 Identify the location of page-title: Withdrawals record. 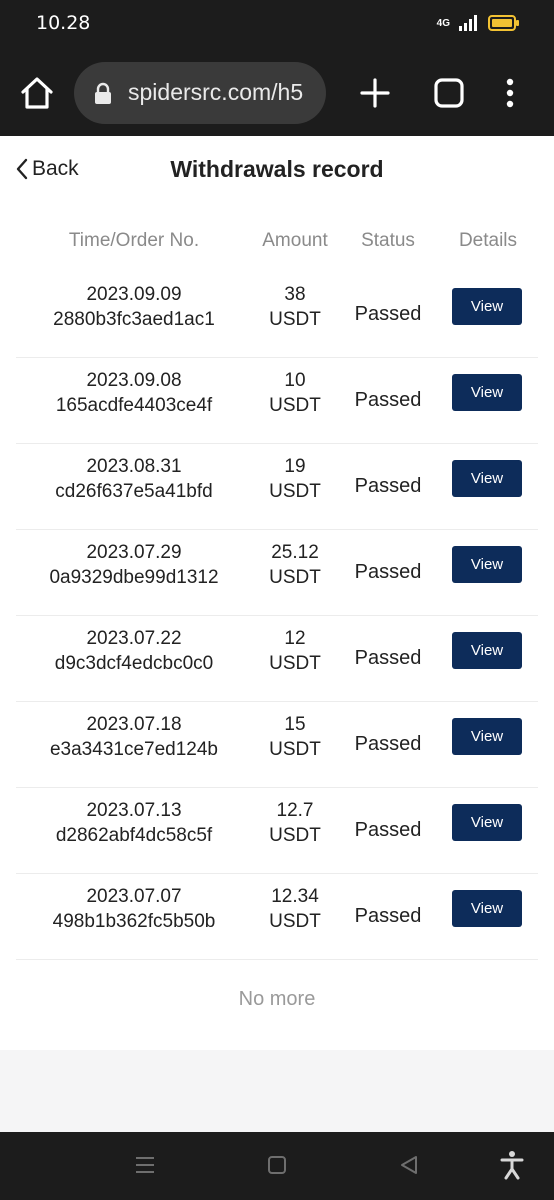
(277, 169).